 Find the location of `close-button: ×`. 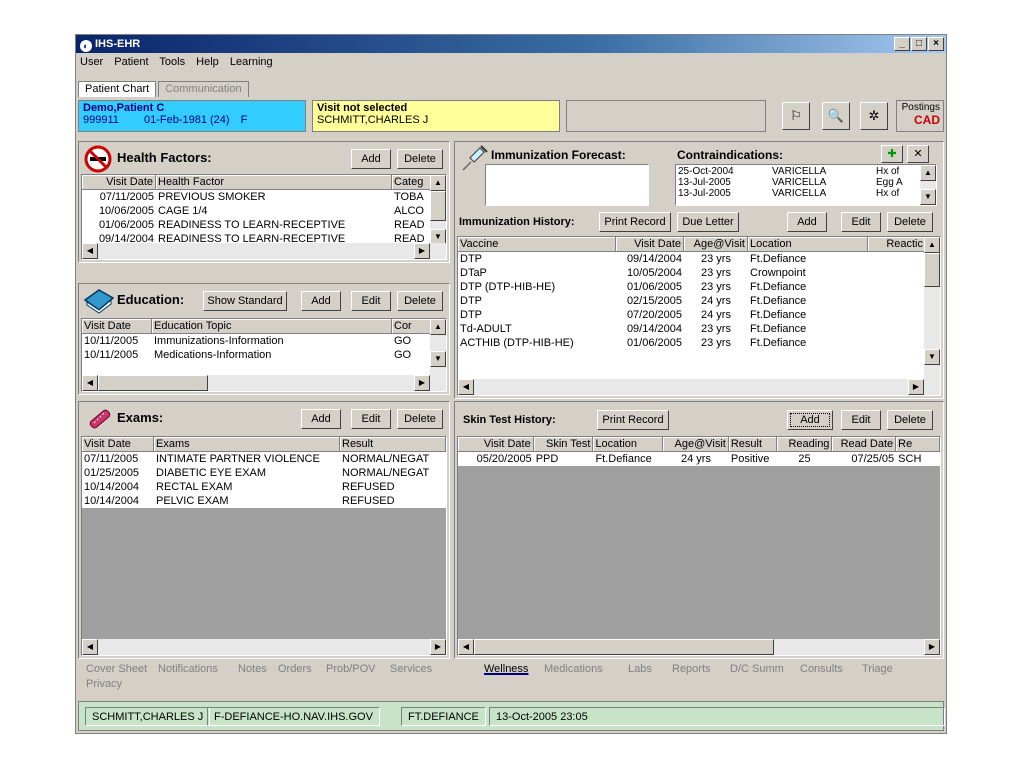

close-button: × is located at coordinates (936, 44).